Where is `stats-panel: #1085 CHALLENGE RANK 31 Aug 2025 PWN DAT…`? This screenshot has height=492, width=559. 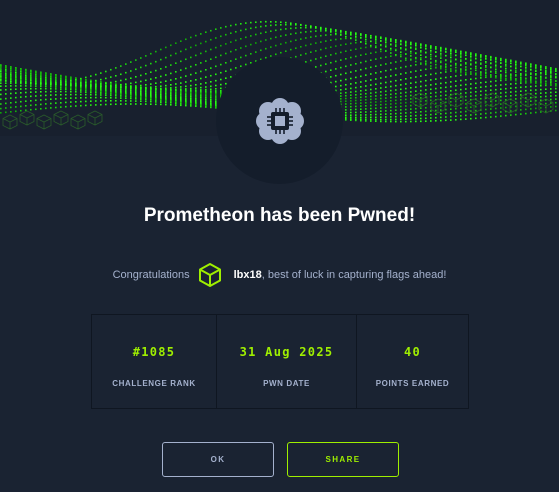
stats-panel: #1085 CHALLENGE RANK 31 Aug 2025 PWN DAT… is located at coordinates (280, 361).